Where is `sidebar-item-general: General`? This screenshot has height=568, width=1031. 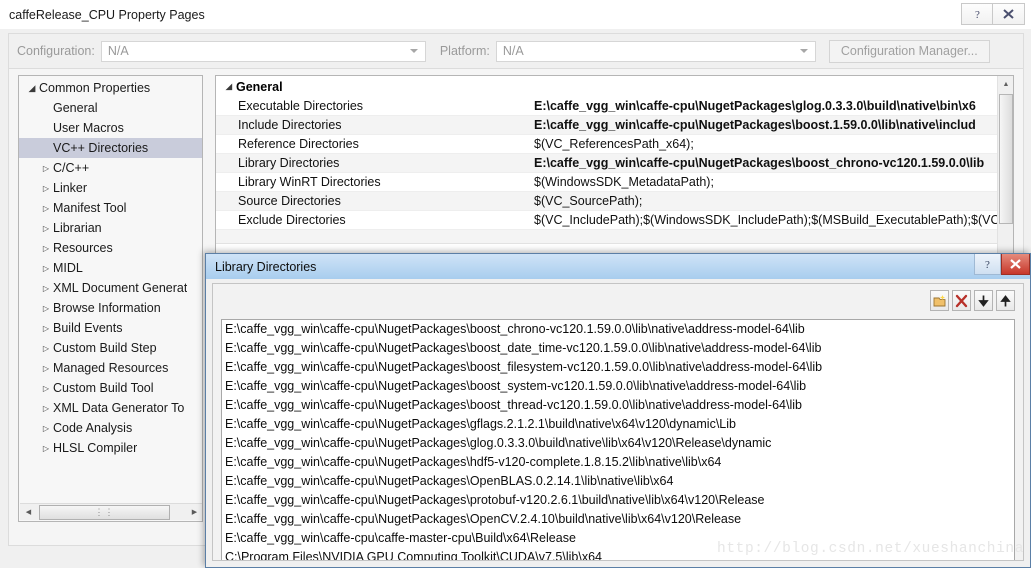 sidebar-item-general: General is located at coordinates (110, 108).